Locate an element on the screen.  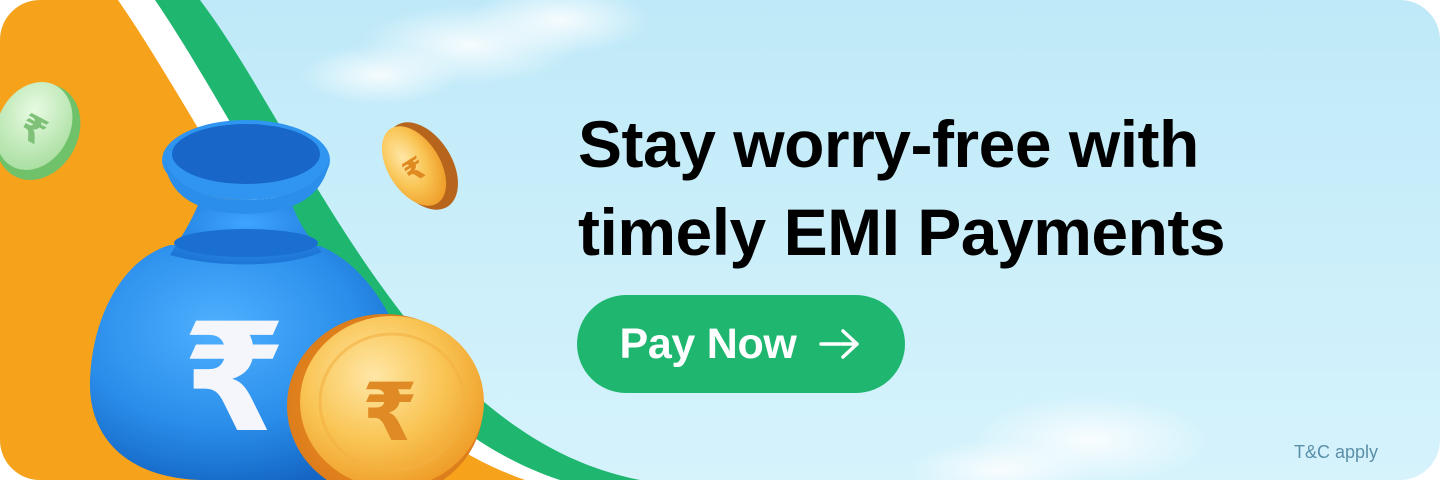
arrow-right-icon is located at coordinates (840, 344).